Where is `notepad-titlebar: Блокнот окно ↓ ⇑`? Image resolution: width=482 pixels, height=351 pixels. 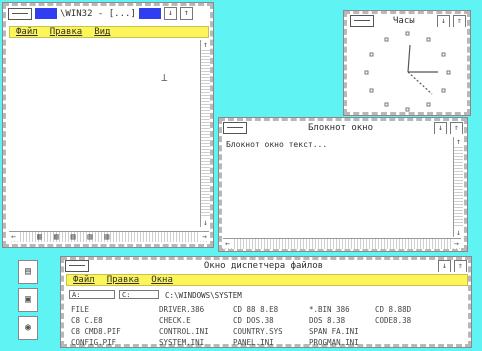
notepad-titlebar: Блокнот окно ↓ ⇑ is located at coordinates (343, 128).